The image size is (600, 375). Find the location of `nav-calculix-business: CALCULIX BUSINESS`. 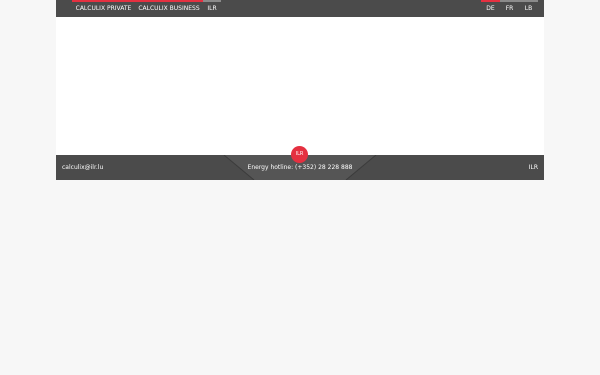

nav-calculix-business: CALCULIX BUSINESS is located at coordinates (169, 8).